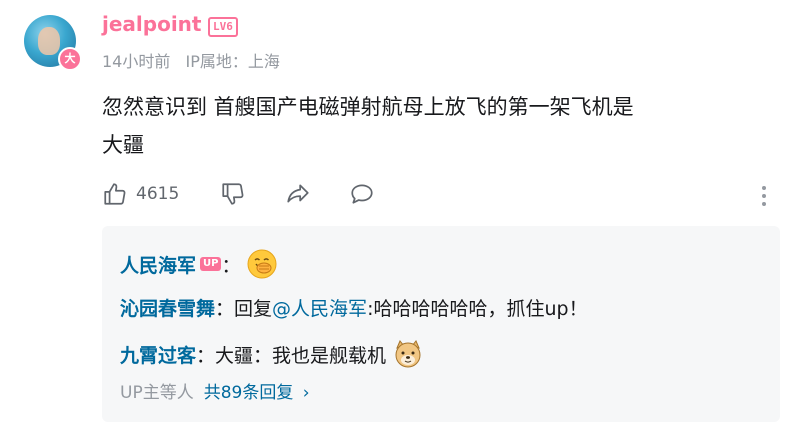 This screenshot has width=800, height=423. Describe the element at coordinates (123, 145) in the screenshot. I see `comment-text-line: 大疆` at that location.